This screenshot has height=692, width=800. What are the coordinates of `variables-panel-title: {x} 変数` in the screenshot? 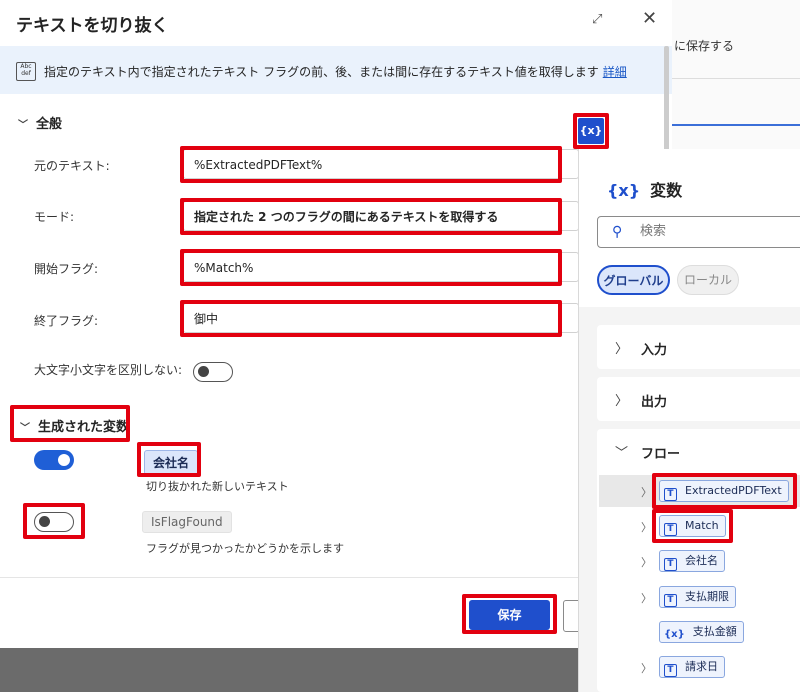 It's located at (644, 189).